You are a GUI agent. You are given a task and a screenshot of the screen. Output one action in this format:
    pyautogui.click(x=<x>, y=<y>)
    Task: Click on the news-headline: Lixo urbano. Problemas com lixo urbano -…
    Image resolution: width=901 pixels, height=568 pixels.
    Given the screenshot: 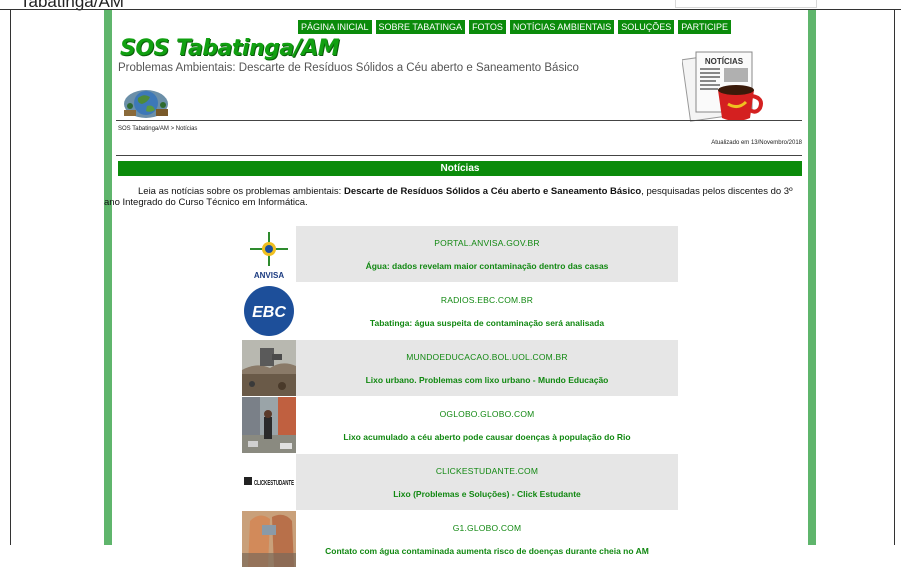 What is the action you would take?
    pyautogui.click(x=487, y=380)
    